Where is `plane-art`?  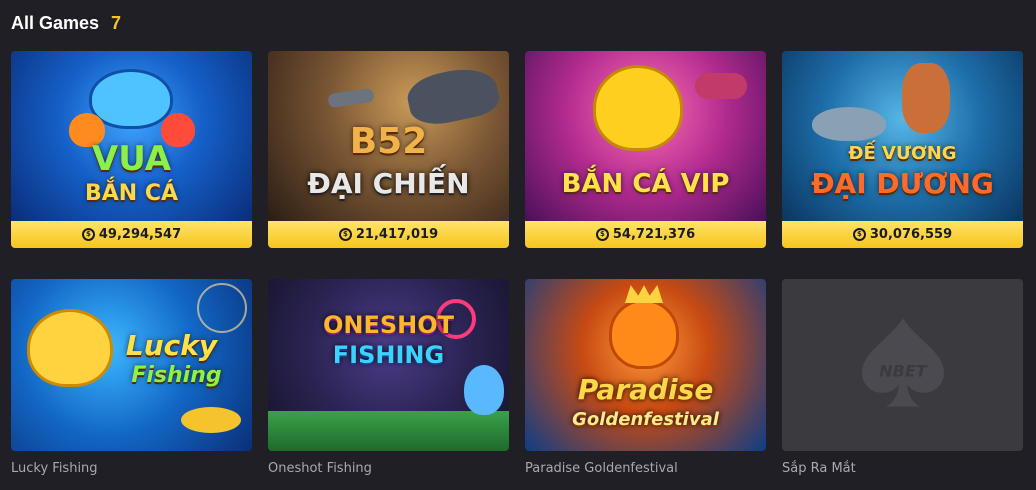
plane-art is located at coordinates (351, 98).